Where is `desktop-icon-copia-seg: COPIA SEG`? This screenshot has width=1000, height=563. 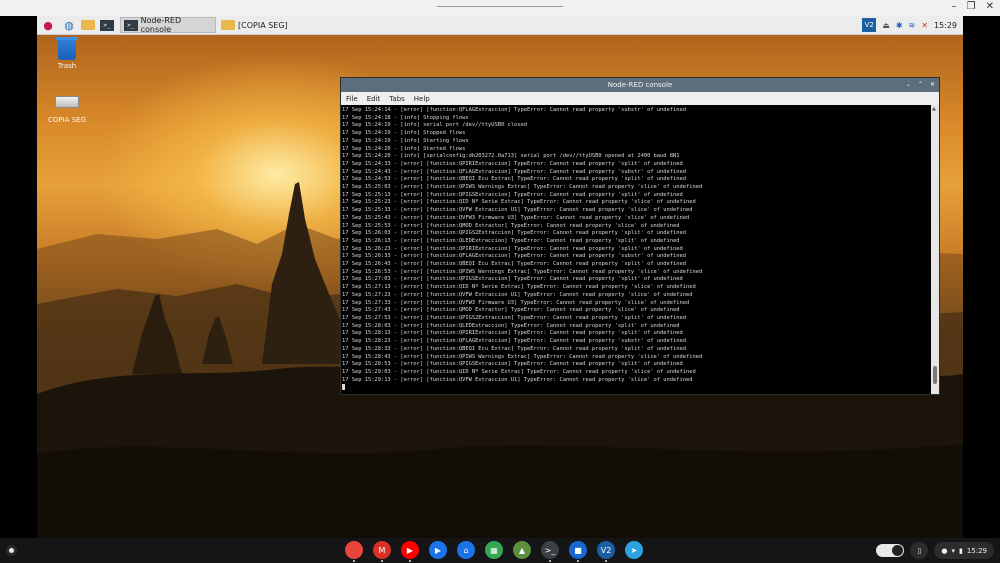
desktop-icon-copia-seg: COPIA SEG is located at coordinates (67, 110).